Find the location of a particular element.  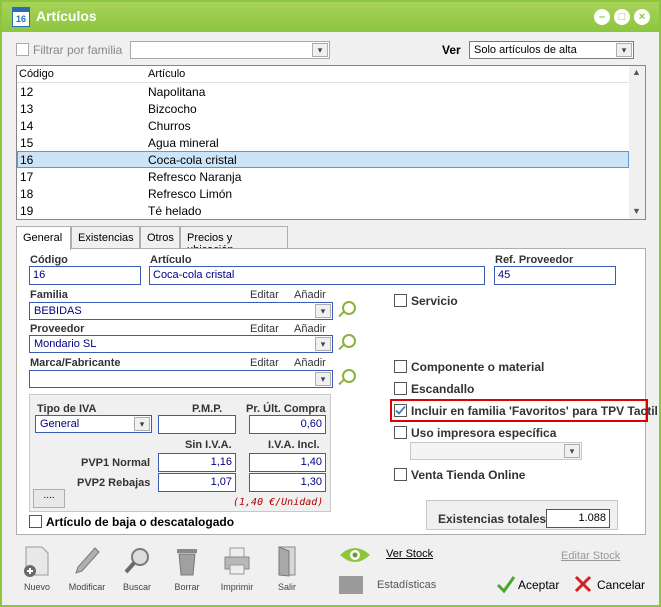

marca-select: ▾ is located at coordinates (181, 379).